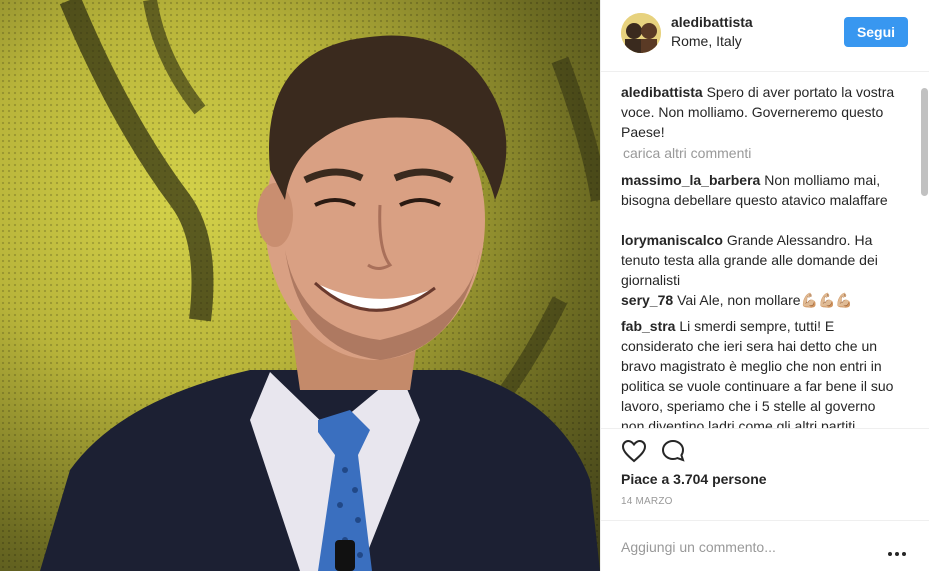  Describe the element at coordinates (647, 501) in the screenshot. I see `post-date: 14 MARZO` at that location.